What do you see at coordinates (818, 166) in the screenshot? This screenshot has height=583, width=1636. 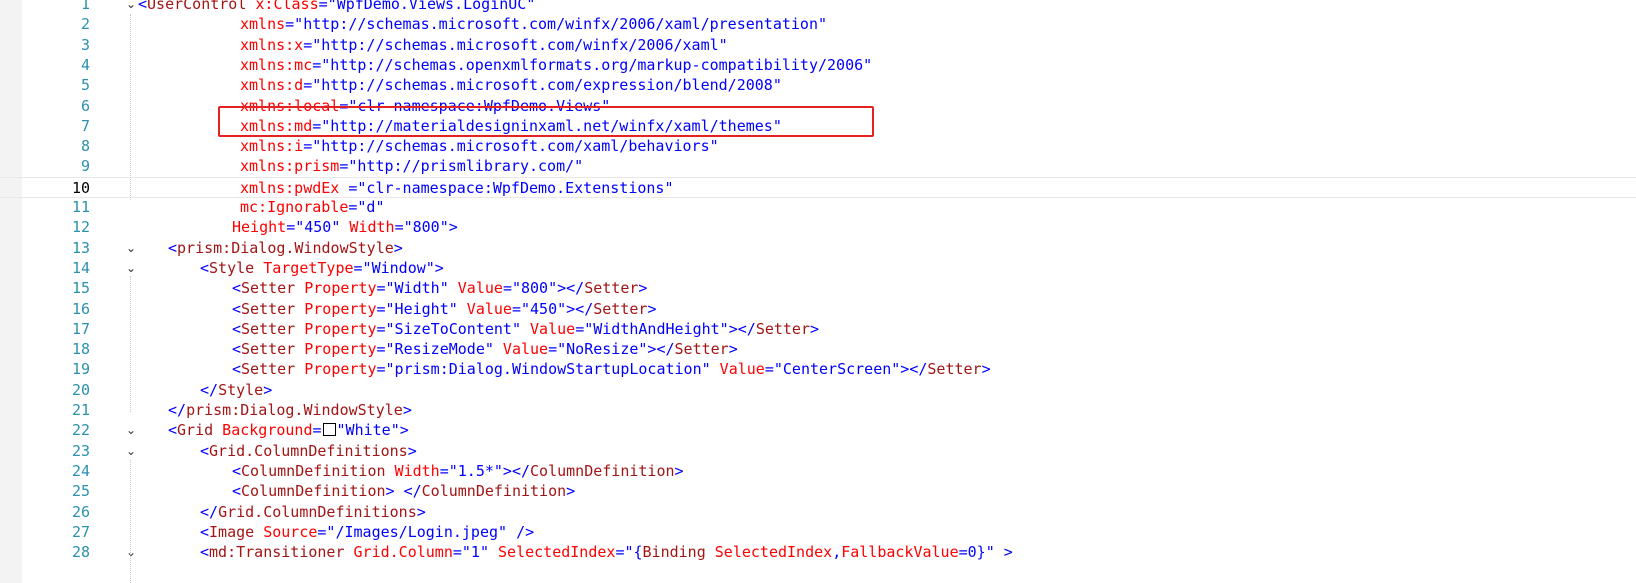 I see `code-line: 9 xmlns:prism="http://prismlibrary.com/"` at bounding box center [818, 166].